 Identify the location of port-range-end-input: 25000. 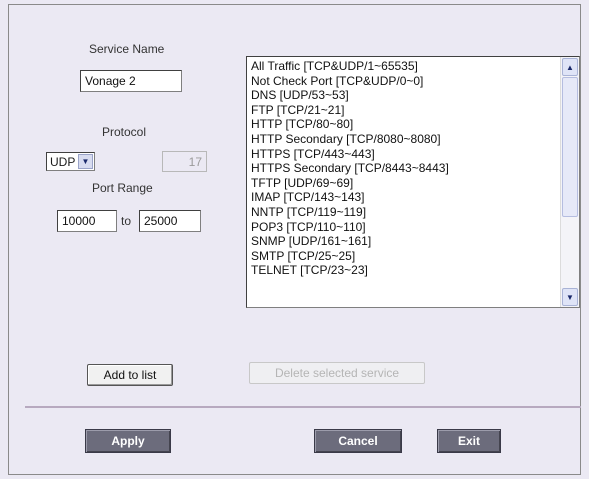
(170, 221).